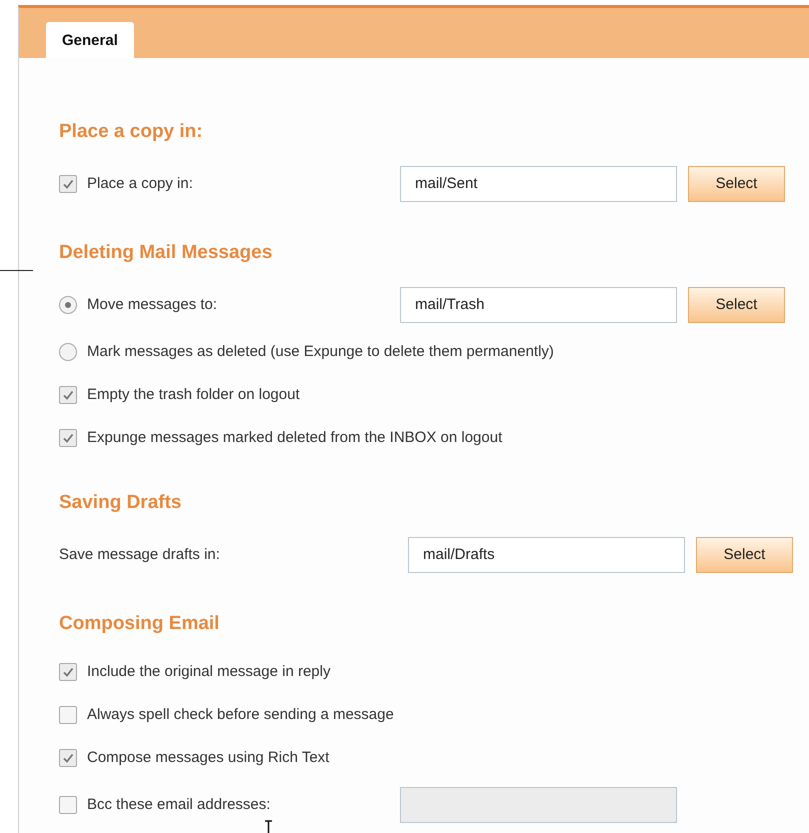 This screenshot has height=833, width=809. Describe the element at coordinates (16, 270) in the screenshot. I see `leader-line` at that location.